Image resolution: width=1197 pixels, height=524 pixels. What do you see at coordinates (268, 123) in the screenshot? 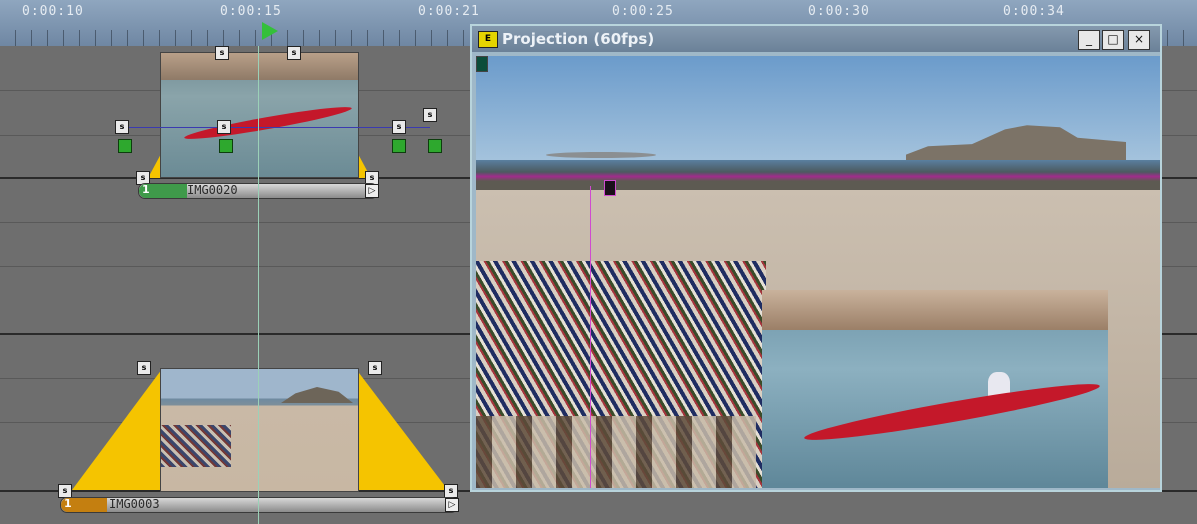
I see `thumbnail-kayak` at bounding box center [268, 123].